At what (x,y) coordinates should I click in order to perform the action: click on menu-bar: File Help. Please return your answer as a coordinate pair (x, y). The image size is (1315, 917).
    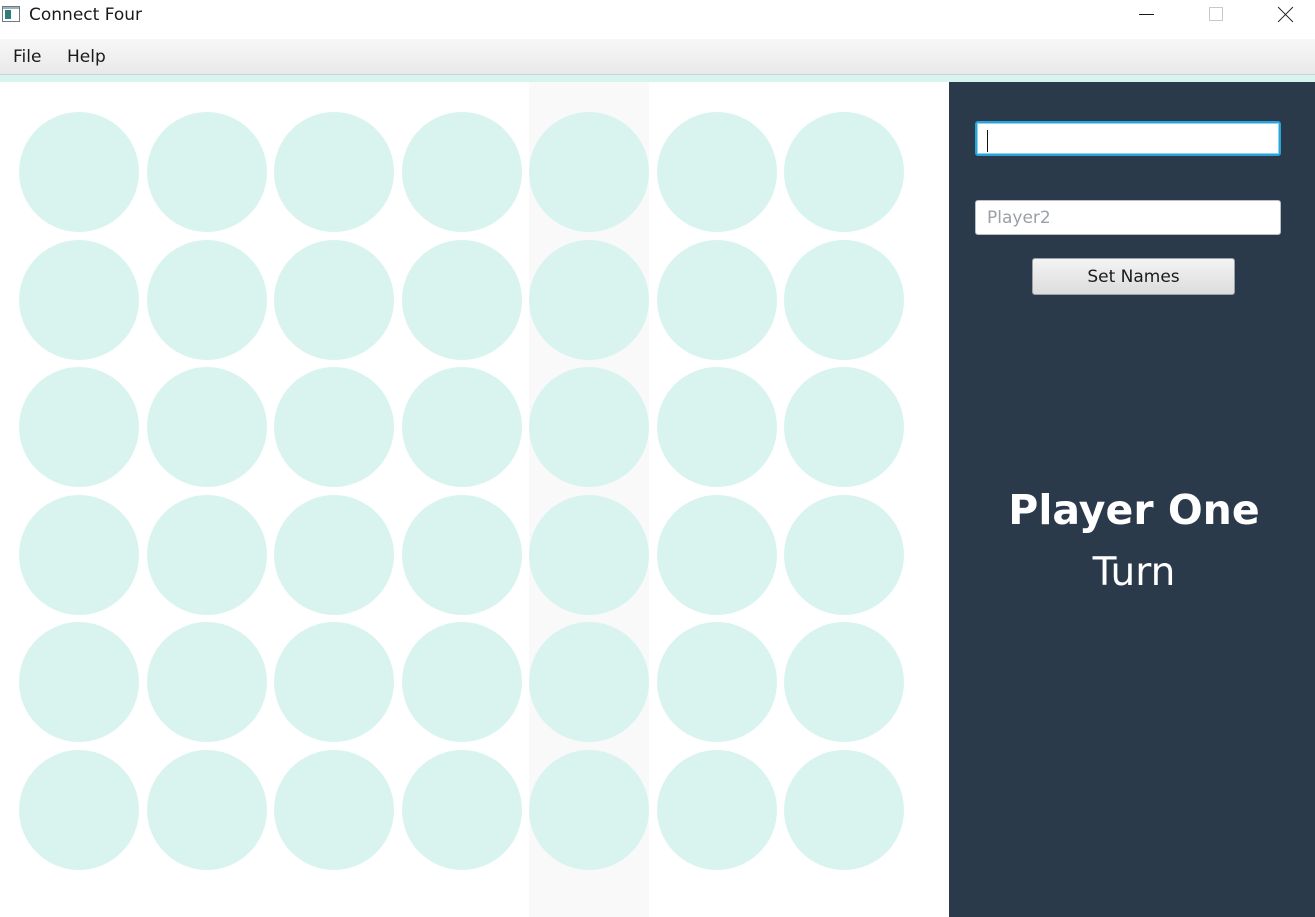
    Looking at the image, I should click on (657, 57).